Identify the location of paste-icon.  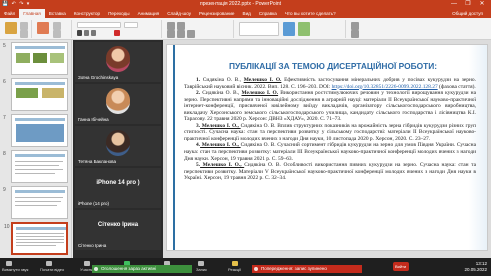
(11, 28).